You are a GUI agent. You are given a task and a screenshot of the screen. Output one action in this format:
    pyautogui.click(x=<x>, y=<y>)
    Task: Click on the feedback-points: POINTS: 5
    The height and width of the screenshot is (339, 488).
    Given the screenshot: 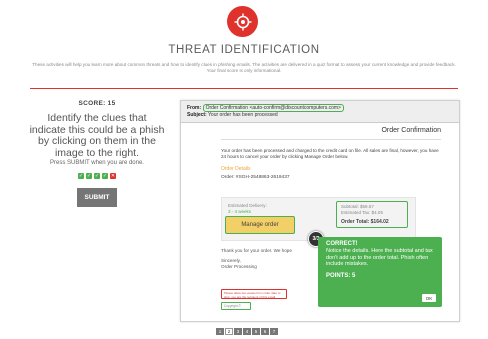 What is the action you would take?
    pyautogui.click(x=341, y=275)
    